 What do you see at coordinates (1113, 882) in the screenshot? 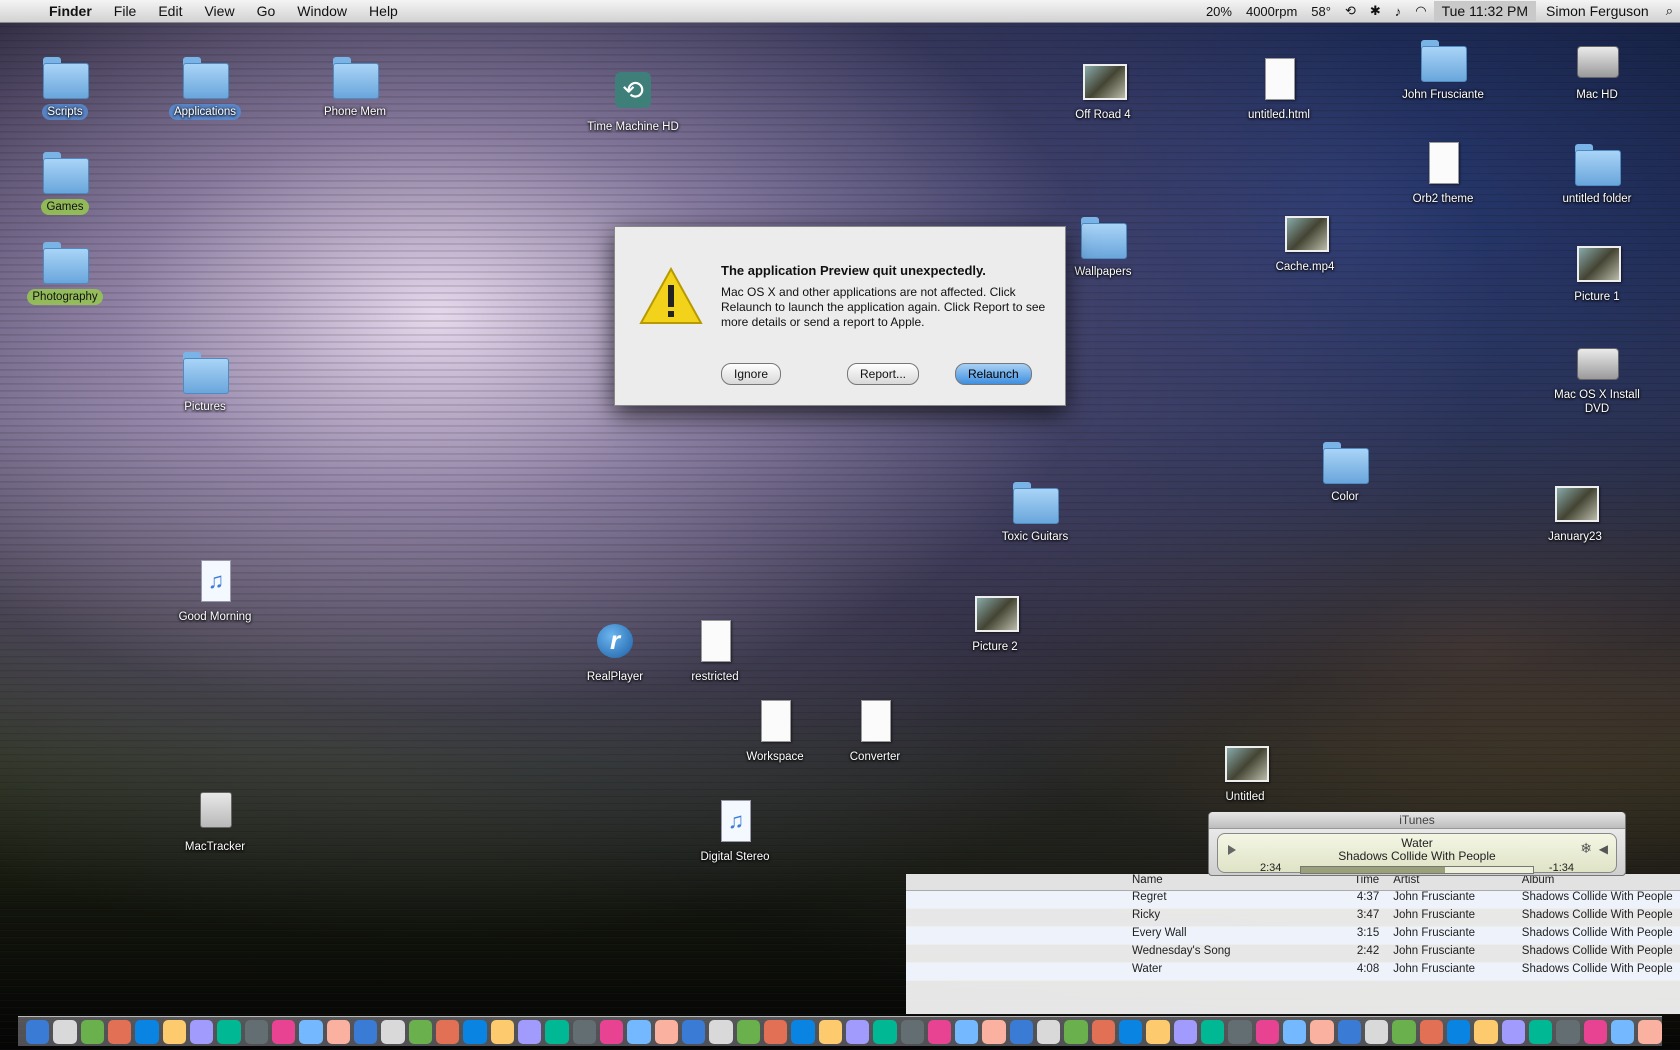
I see `column-name: Name` at bounding box center [1113, 882].